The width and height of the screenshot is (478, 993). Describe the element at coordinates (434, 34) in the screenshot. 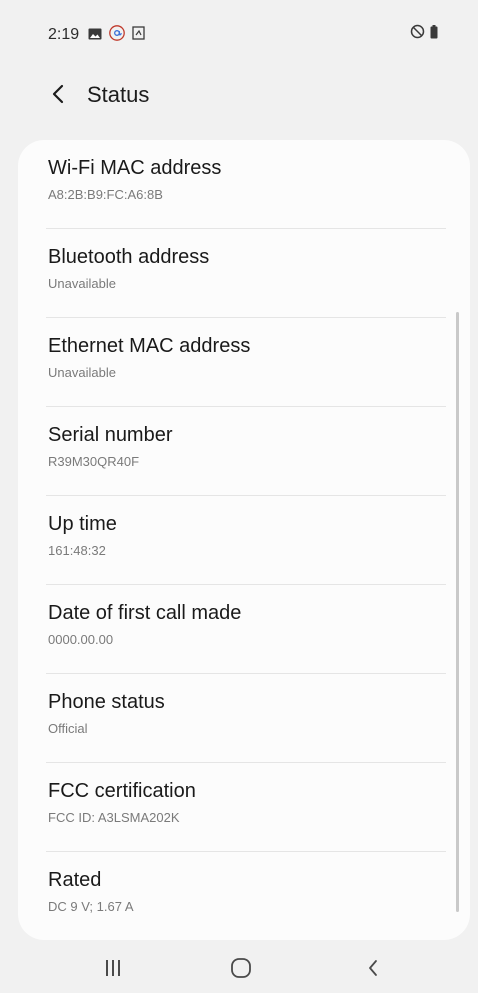

I see `battery-icon` at that location.